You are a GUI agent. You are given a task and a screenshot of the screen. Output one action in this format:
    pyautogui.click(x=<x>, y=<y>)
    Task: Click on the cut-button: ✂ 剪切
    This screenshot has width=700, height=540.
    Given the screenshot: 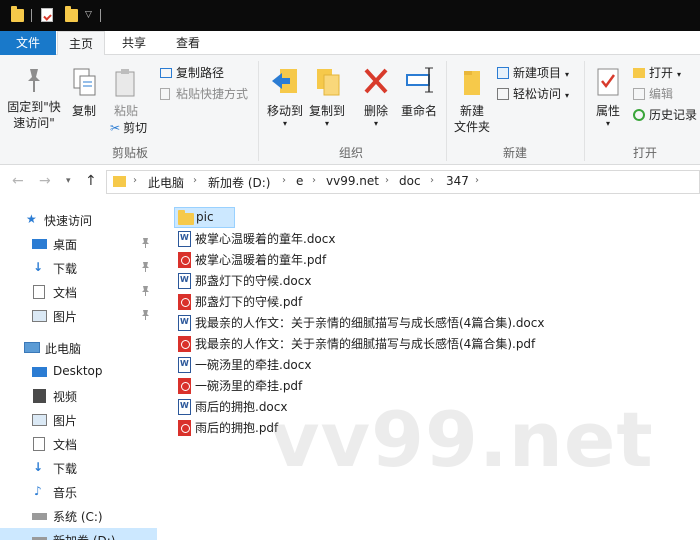 What is the action you would take?
    pyautogui.click(x=128, y=128)
    